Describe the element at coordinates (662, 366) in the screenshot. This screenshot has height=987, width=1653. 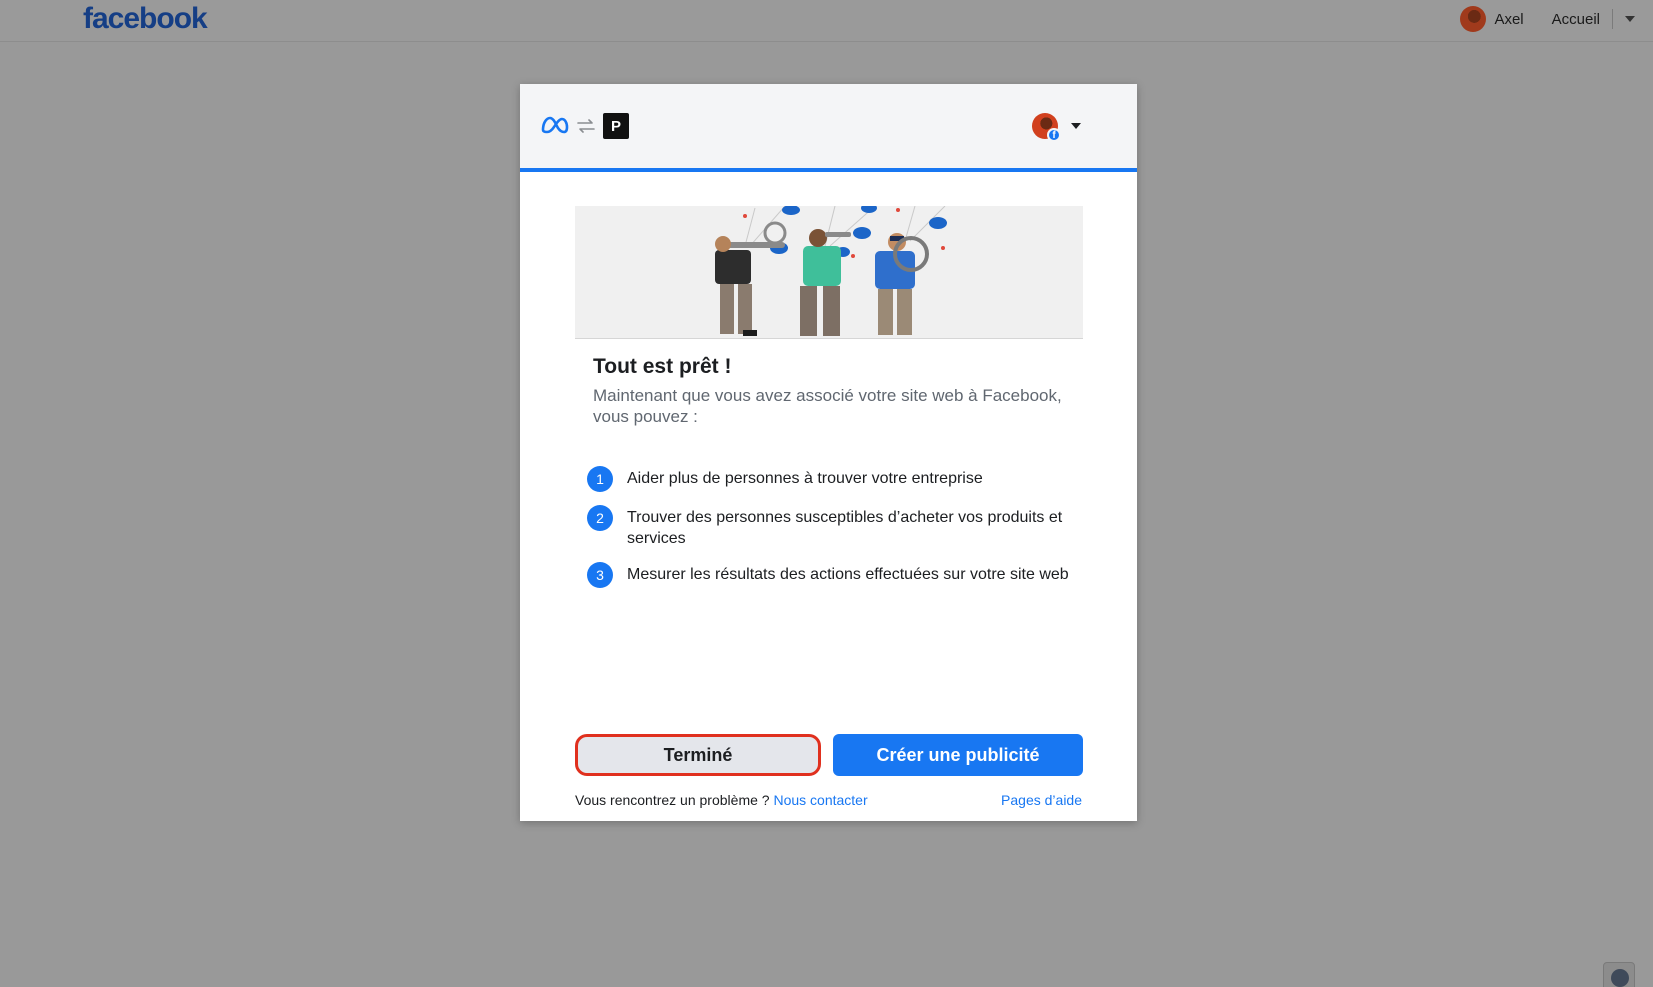
I see `dialog-title: Tout est prêt !` at that location.